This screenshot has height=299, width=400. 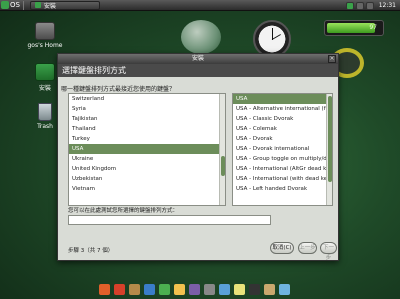 I want to click on country-list-item: Vietnam, so click(x=147, y=189).